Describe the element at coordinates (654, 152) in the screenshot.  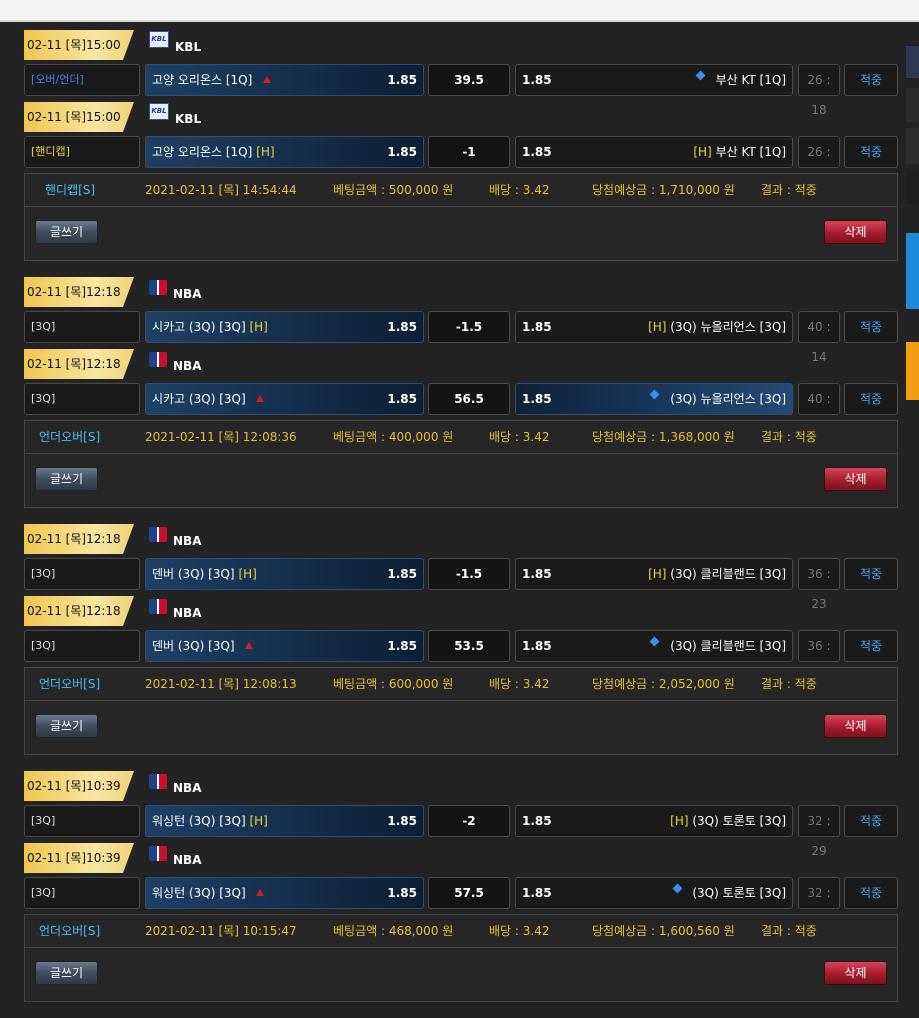
I see `away-team-button: 1.85 [H] 부산 KT [1Q]` at that location.